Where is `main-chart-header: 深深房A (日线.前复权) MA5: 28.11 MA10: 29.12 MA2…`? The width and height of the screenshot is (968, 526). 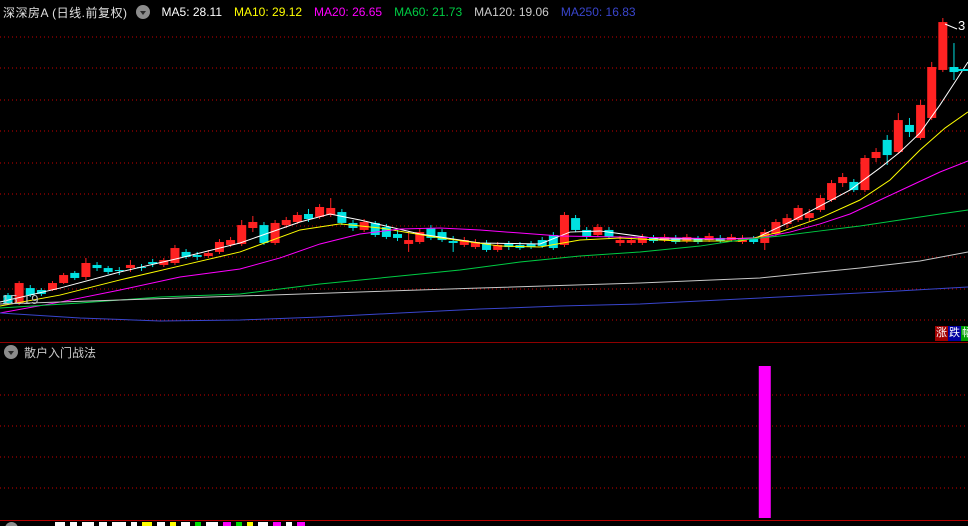 main-chart-header: 深深房A (日线.前复权) MA5: 28.11 MA10: 29.12 MA2… is located at coordinates (484, 12).